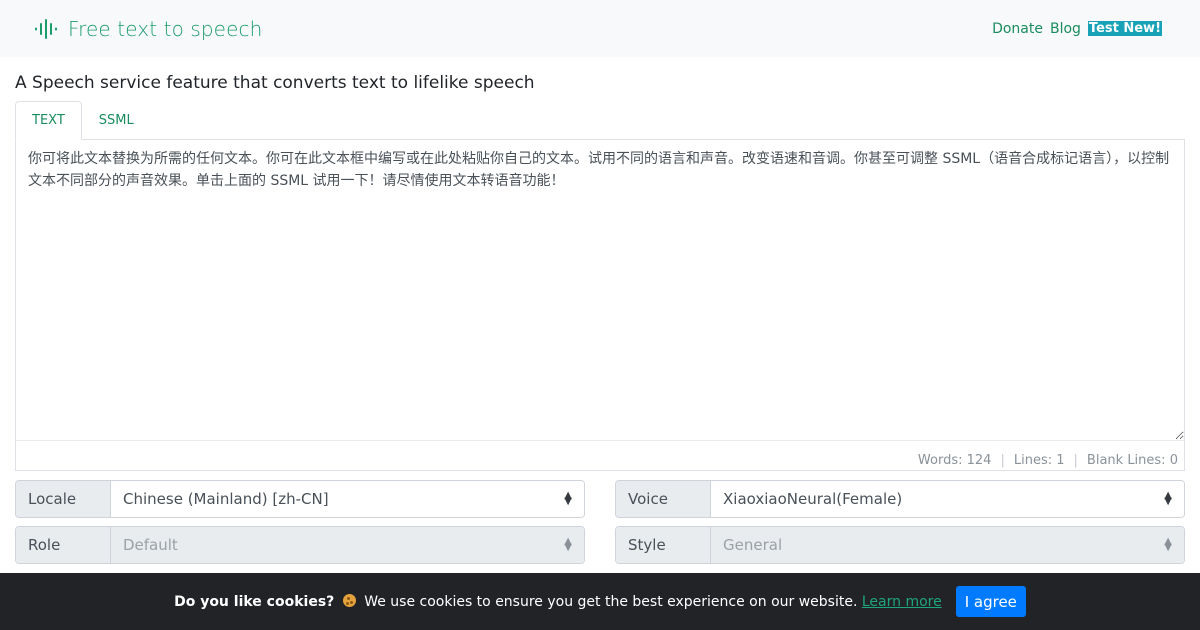  I want to click on blog-link: Blog, so click(1065, 29).